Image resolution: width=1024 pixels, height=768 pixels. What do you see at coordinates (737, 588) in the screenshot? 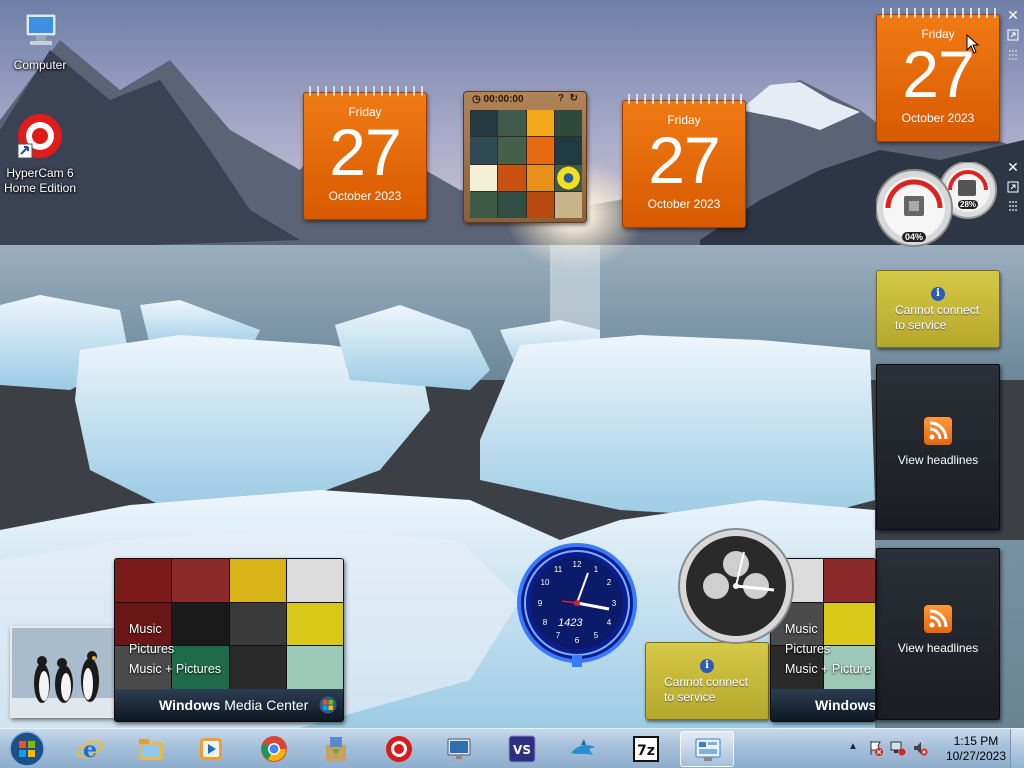
I see `chronograph-clock-gadget` at bounding box center [737, 588].